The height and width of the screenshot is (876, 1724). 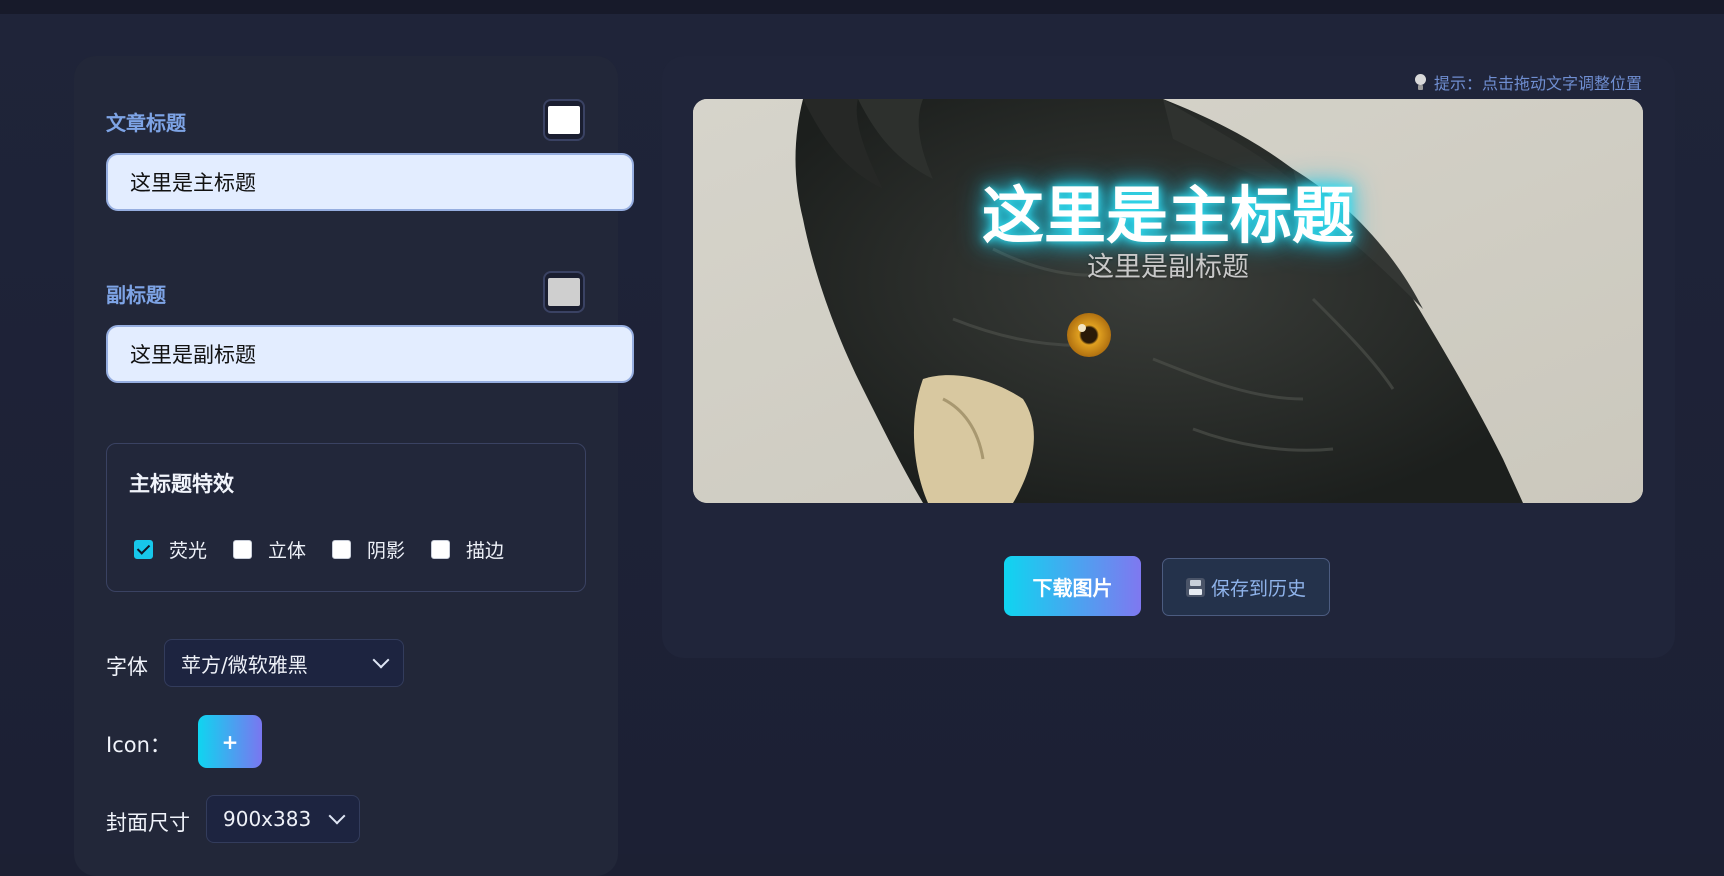 I want to click on effect-option-stroke: 描边, so click(x=467, y=549).